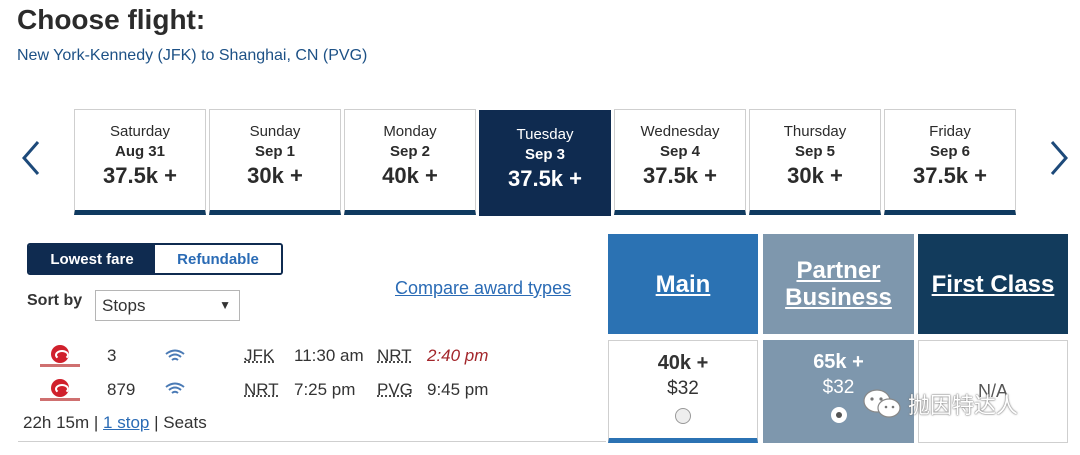  Describe the element at coordinates (124, 305) in the screenshot. I see `sort-select-value: Stops` at that location.